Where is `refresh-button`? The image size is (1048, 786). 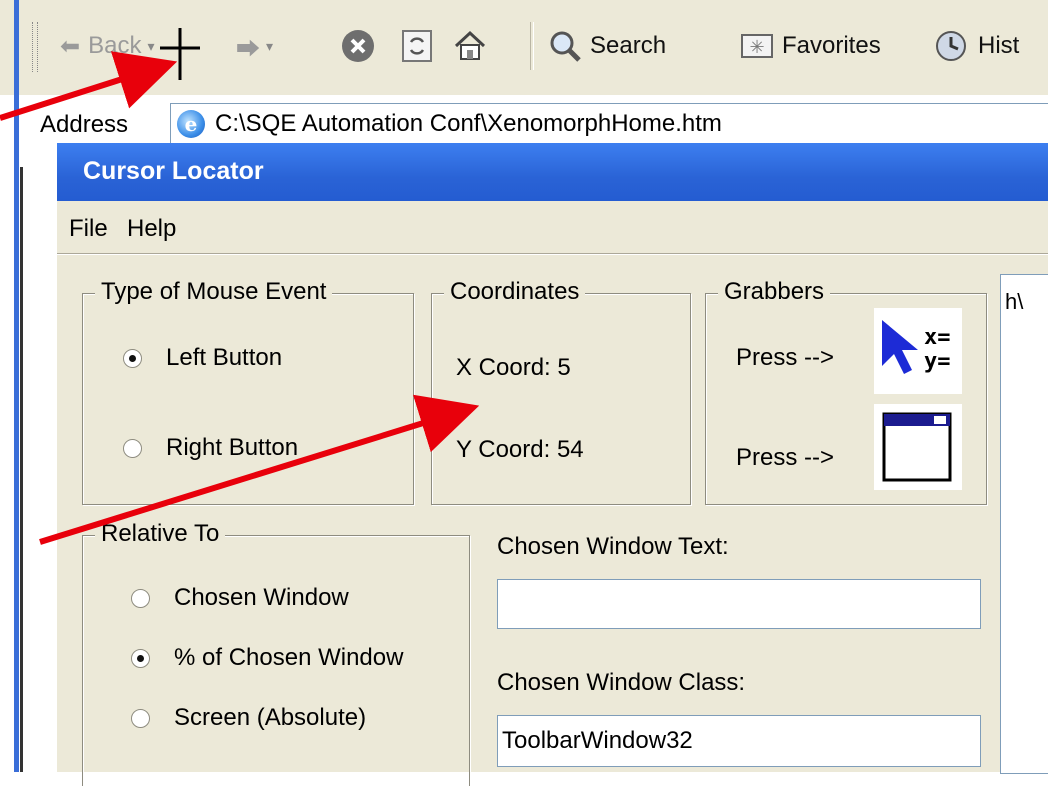 refresh-button is located at coordinates (417, 46).